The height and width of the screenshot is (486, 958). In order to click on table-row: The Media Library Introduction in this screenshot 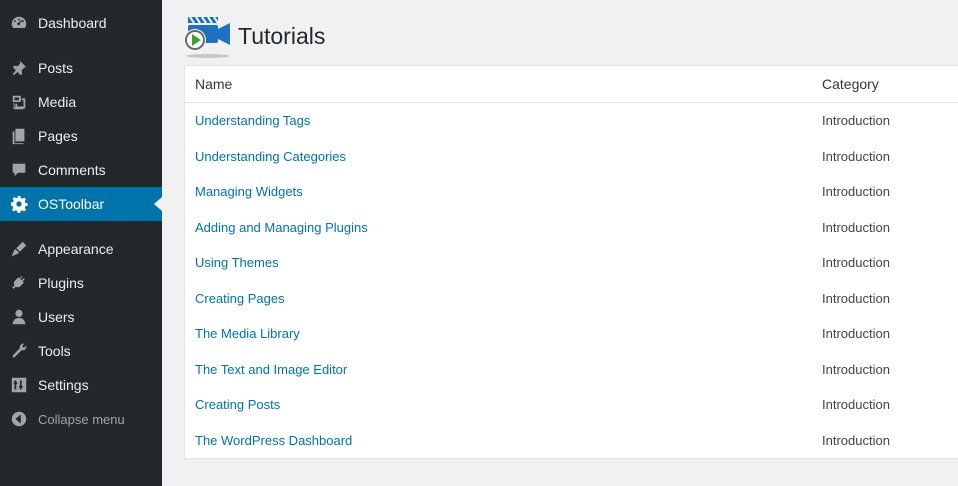, I will do `click(571, 333)`.